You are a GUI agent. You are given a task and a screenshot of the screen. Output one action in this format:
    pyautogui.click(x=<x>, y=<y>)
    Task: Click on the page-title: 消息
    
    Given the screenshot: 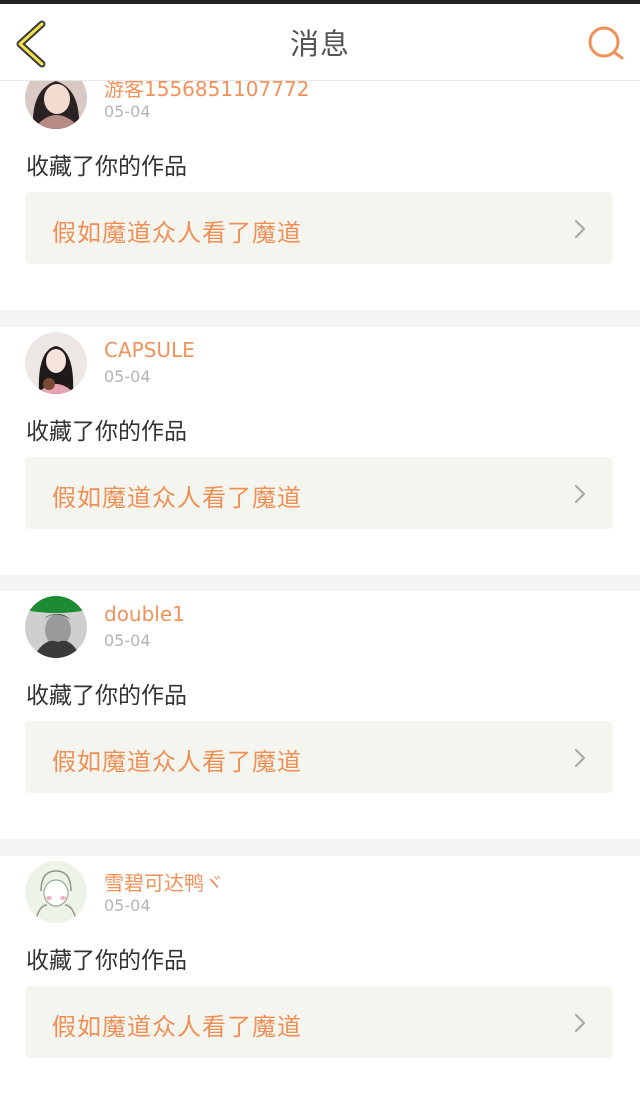 What is the action you would take?
    pyautogui.click(x=319, y=44)
    